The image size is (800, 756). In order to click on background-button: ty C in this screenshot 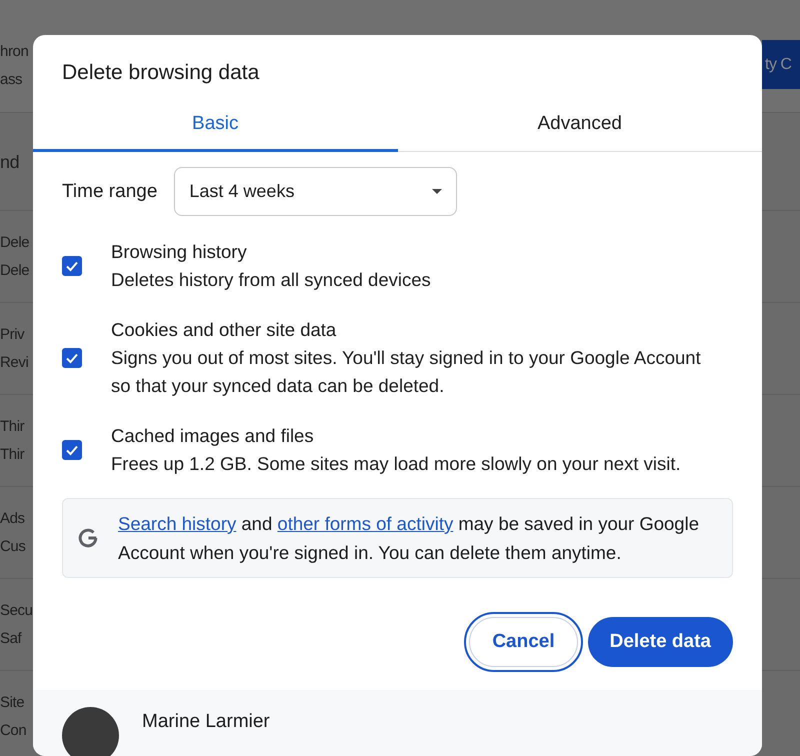, I will do `click(781, 64)`.